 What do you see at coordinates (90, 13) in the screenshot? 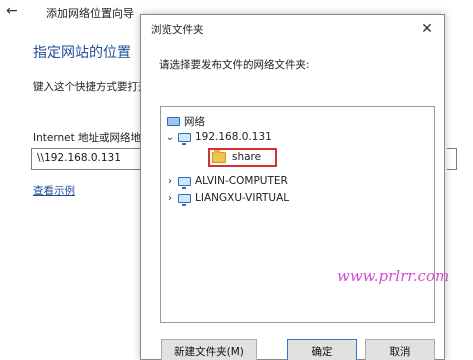
I see `wizard-title: 添加网络位置向导` at bounding box center [90, 13].